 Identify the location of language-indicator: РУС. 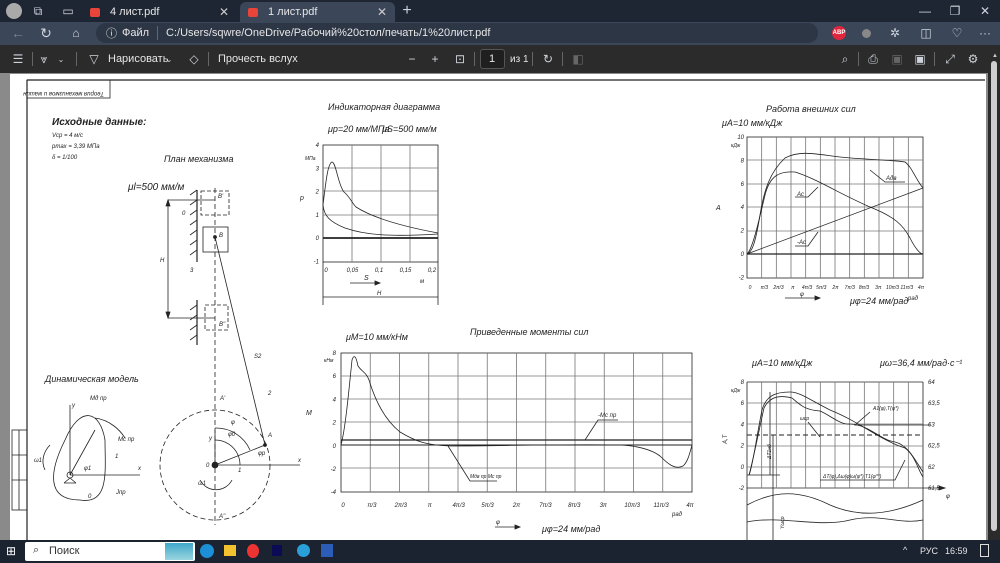
(929, 551).